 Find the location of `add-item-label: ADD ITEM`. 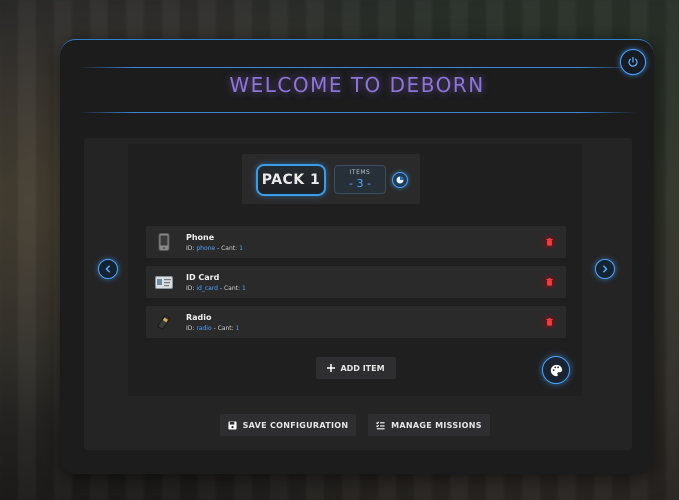

add-item-label: ADD ITEM is located at coordinates (362, 368).